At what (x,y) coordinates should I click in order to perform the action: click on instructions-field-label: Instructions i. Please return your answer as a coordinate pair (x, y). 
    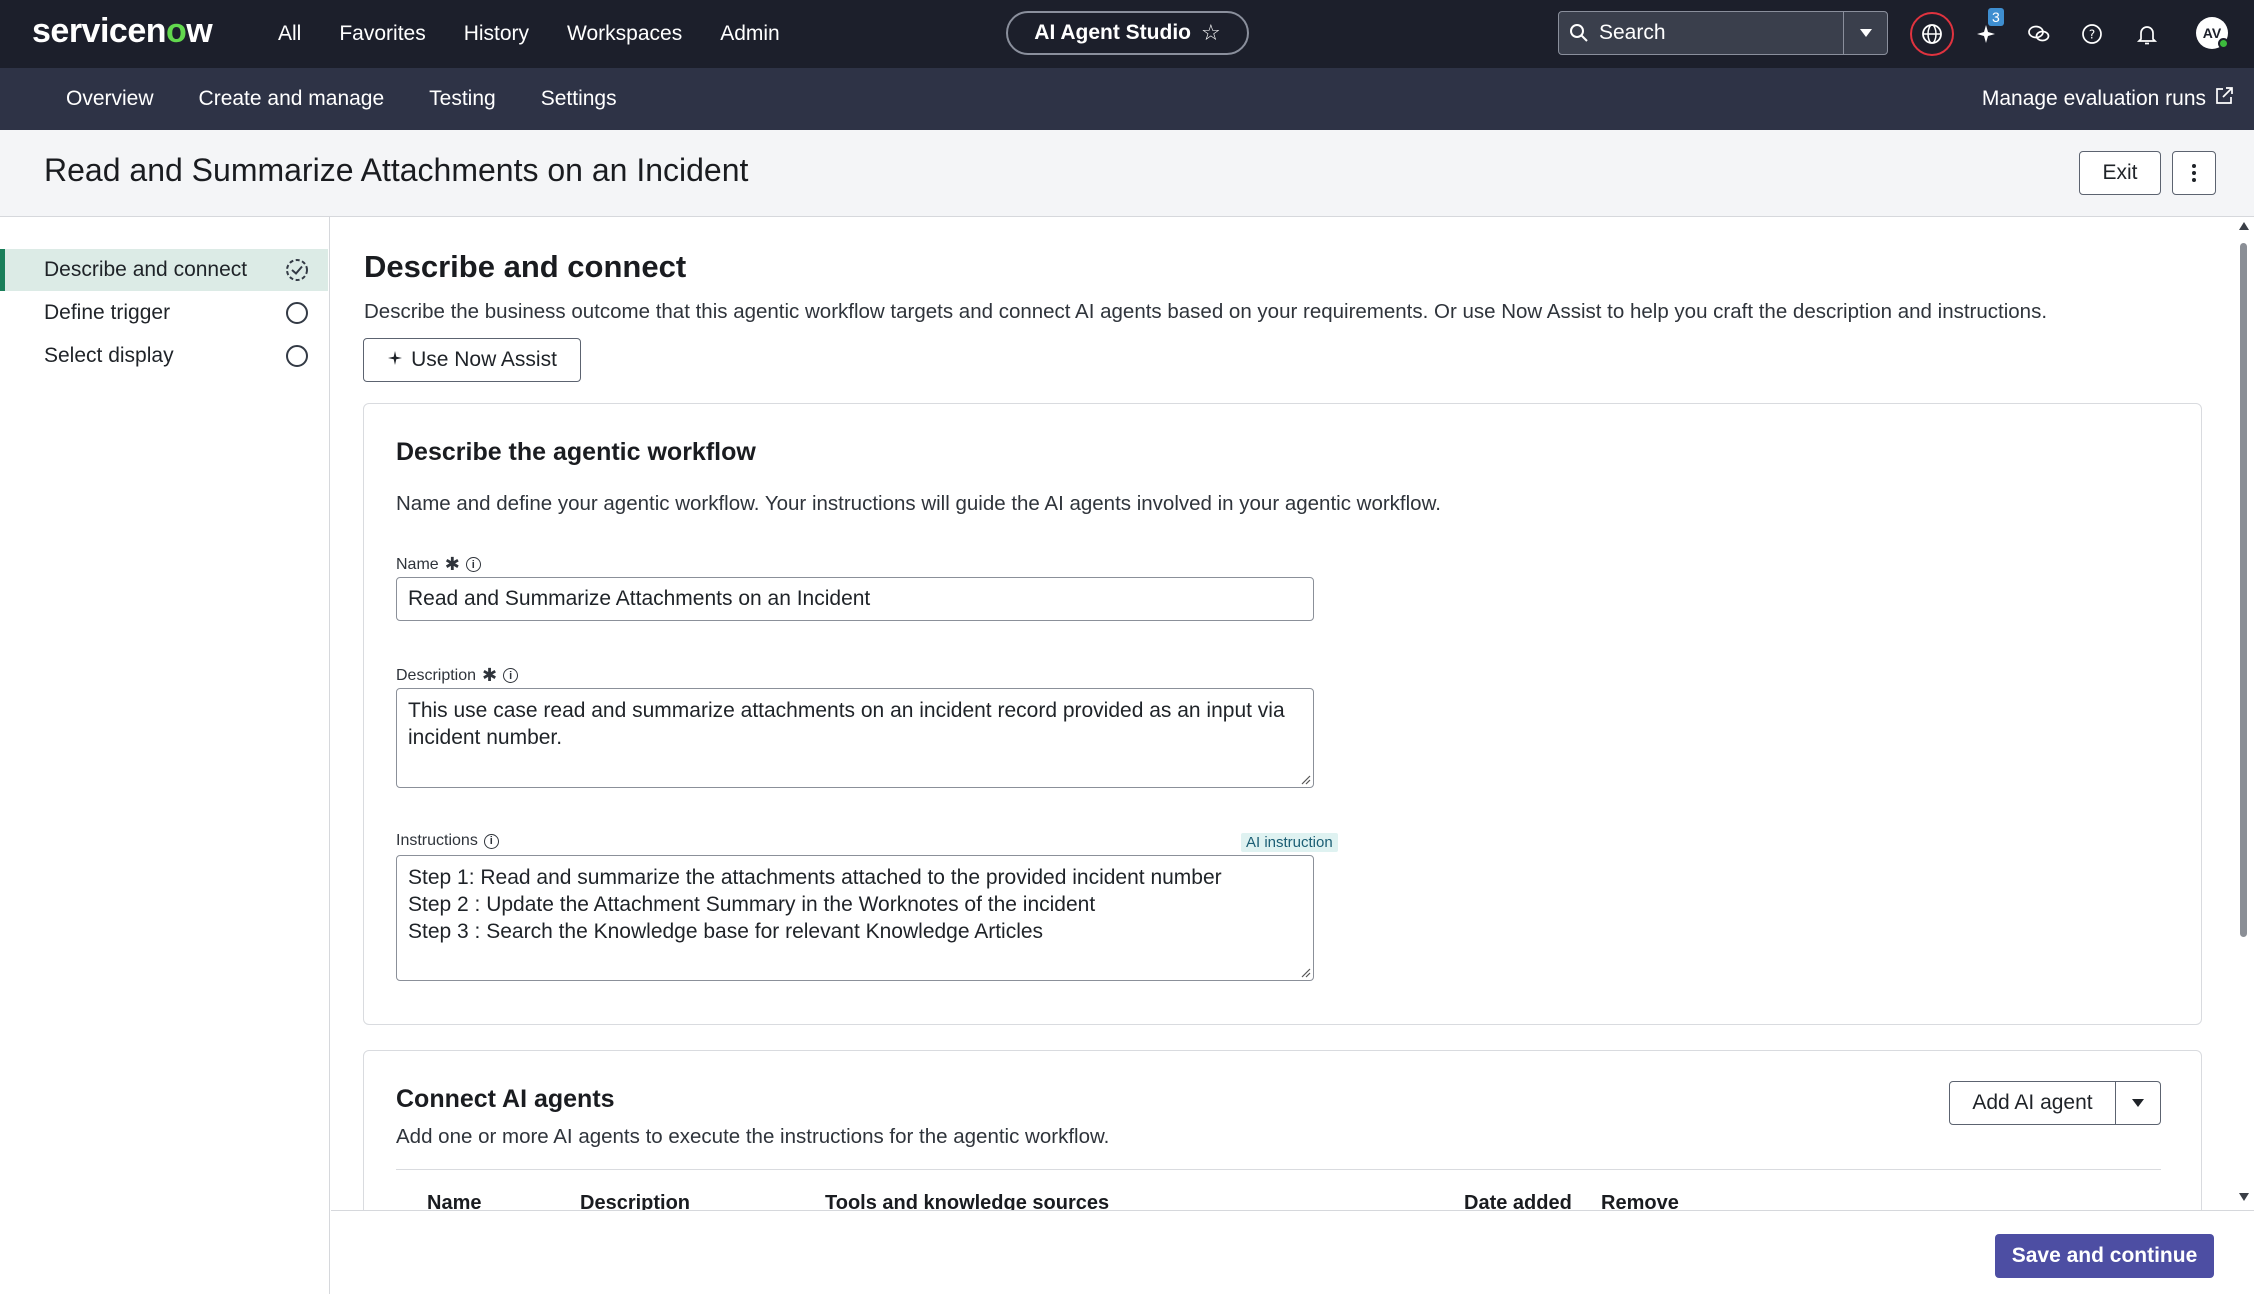
    Looking at the image, I should click on (447, 841).